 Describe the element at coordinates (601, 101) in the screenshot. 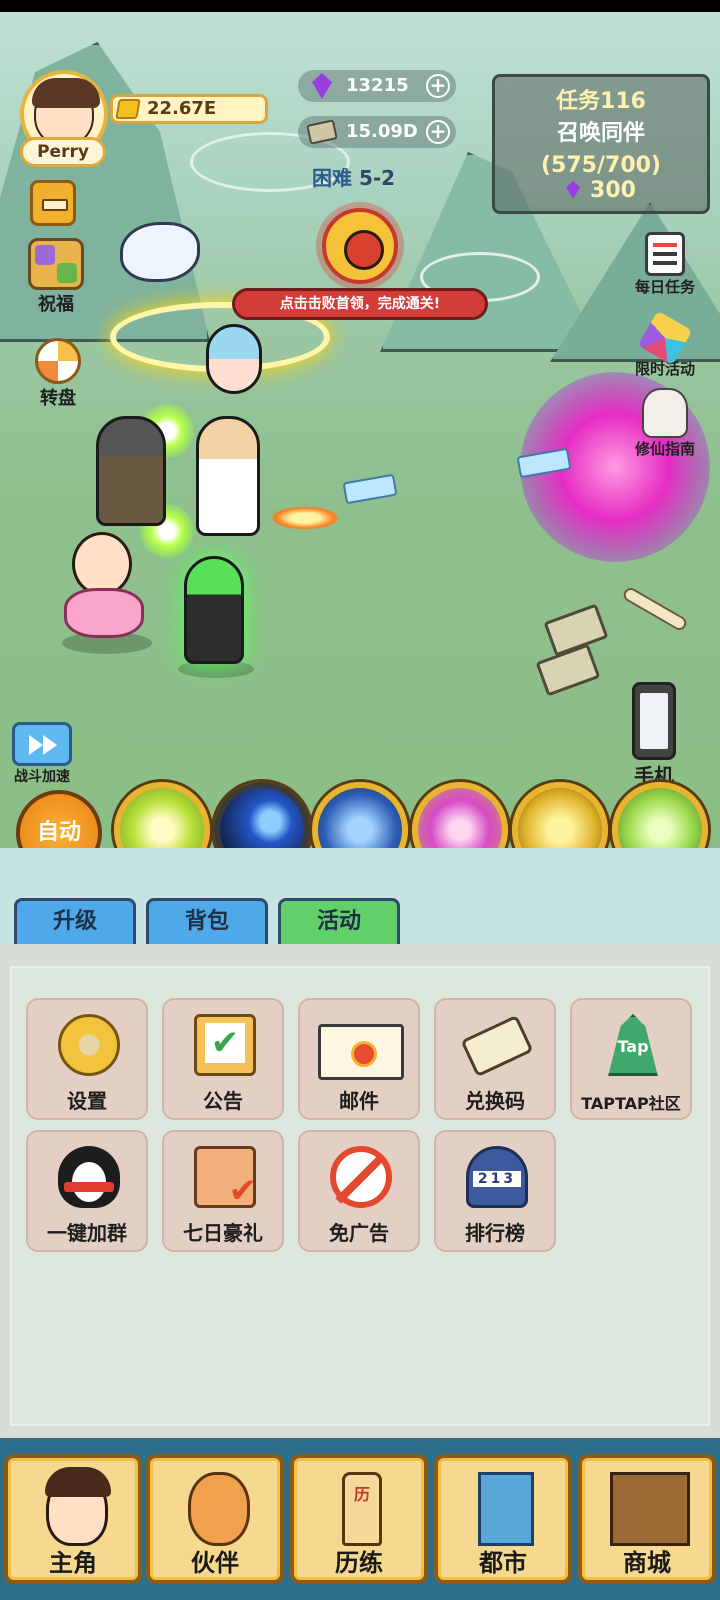

I see `task-title: 任务116` at that location.